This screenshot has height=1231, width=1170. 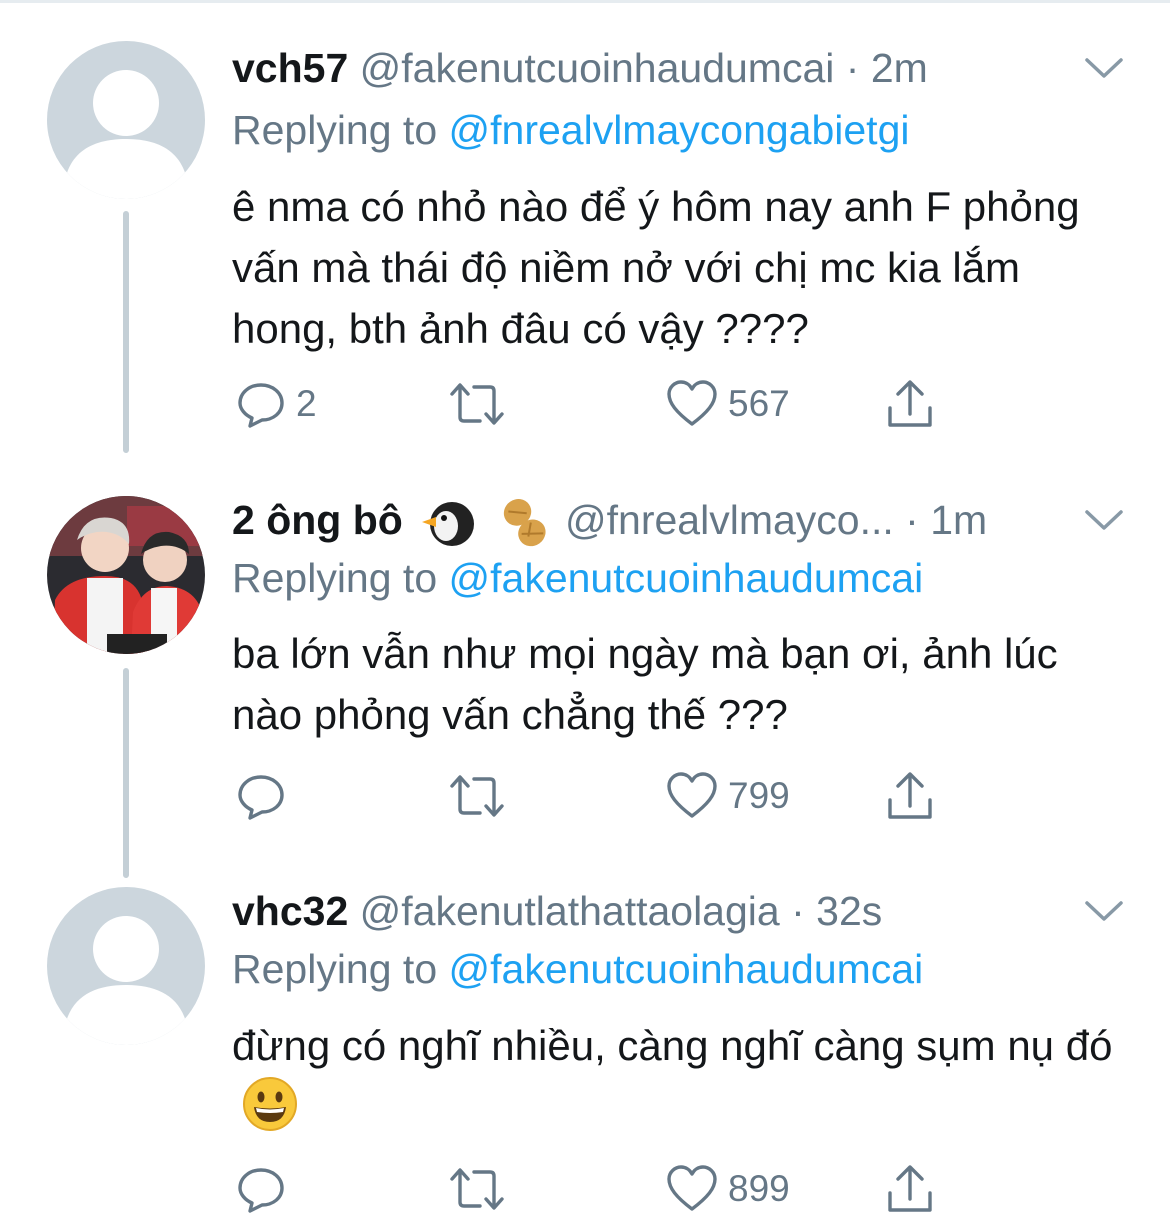 I want to click on penguin-emoji, so click(x=448, y=524).